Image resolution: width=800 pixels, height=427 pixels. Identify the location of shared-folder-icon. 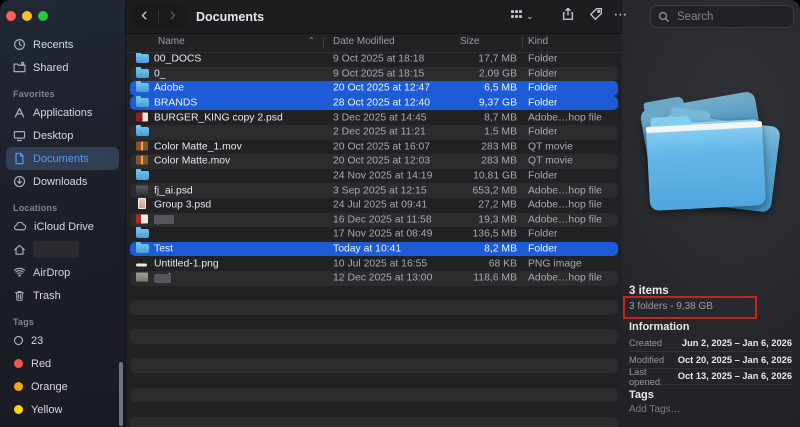
(19, 67).